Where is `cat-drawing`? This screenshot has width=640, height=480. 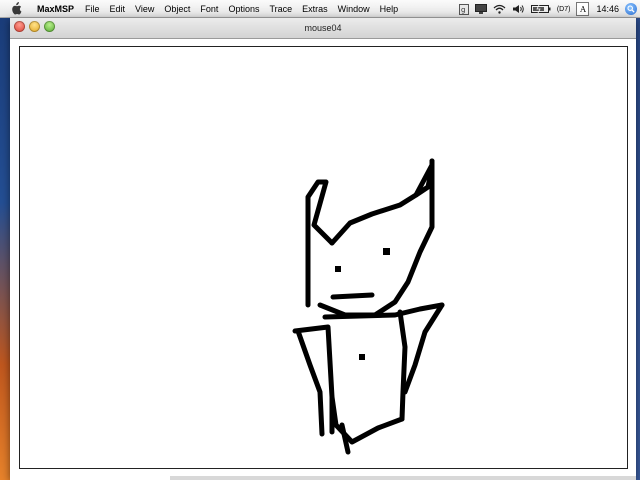
cat-drawing is located at coordinates (368, 306).